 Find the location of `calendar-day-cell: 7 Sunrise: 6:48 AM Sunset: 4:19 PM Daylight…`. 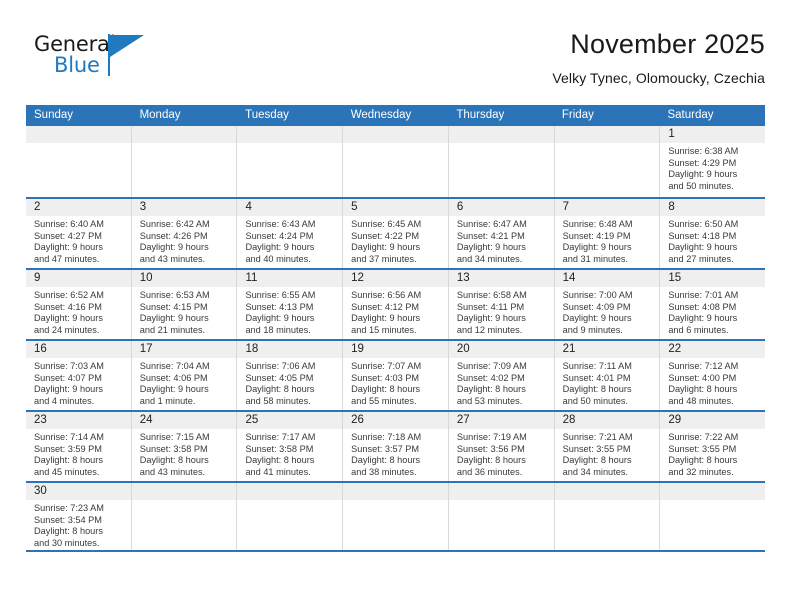

calendar-day-cell: 7 Sunrise: 6:48 AM Sunset: 4:19 PM Daylight… is located at coordinates (606, 233).